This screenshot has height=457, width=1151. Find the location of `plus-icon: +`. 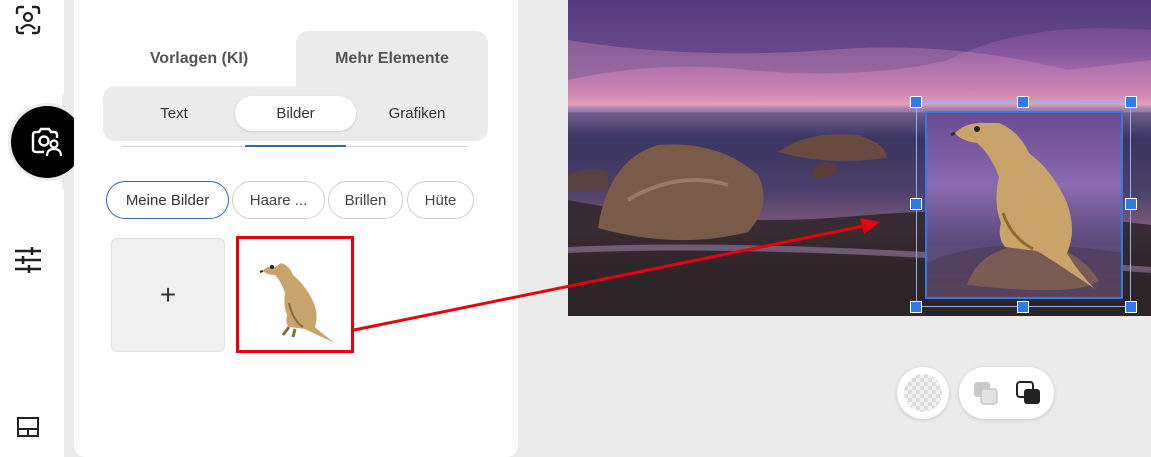

plus-icon: + is located at coordinates (168, 294).